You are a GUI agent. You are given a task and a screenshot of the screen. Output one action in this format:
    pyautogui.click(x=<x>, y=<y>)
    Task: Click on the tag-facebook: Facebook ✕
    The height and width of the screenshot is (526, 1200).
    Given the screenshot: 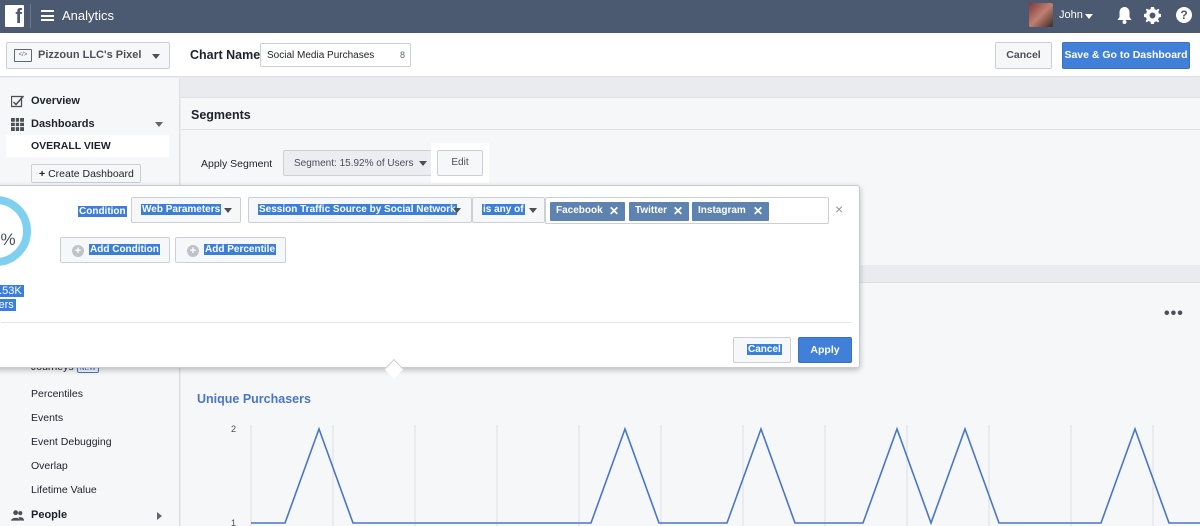 What is the action you would take?
    pyautogui.click(x=587, y=211)
    